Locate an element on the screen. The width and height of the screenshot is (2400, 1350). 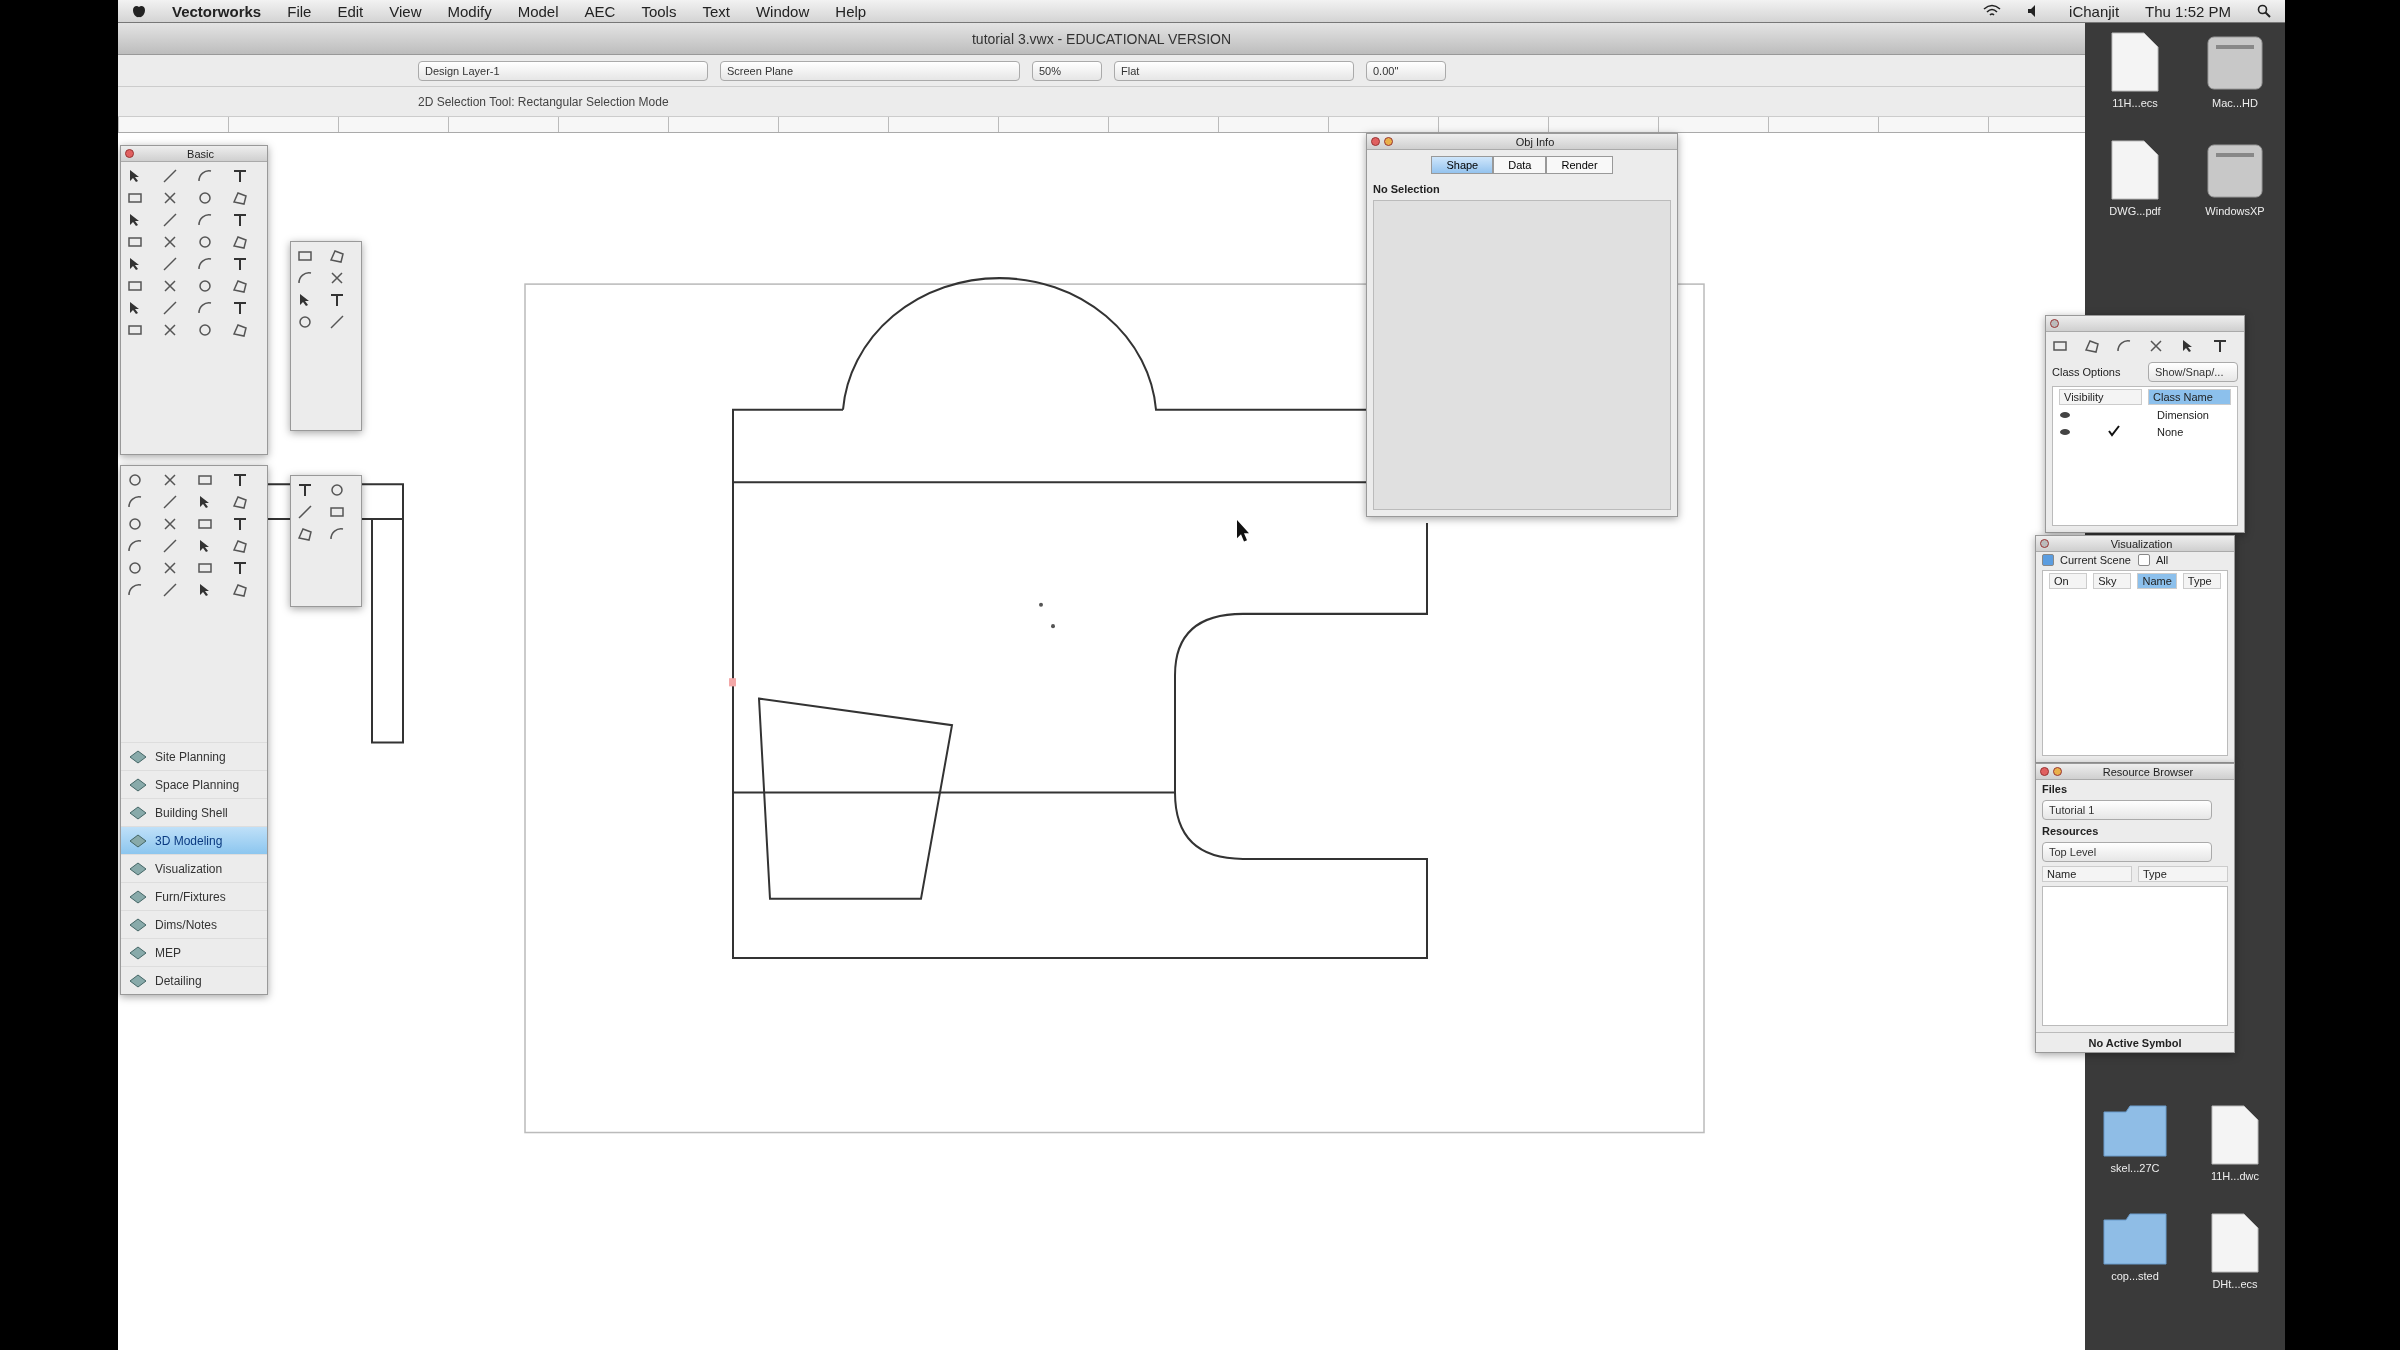
render-mode-dropdown: Flat is located at coordinates (1234, 70).